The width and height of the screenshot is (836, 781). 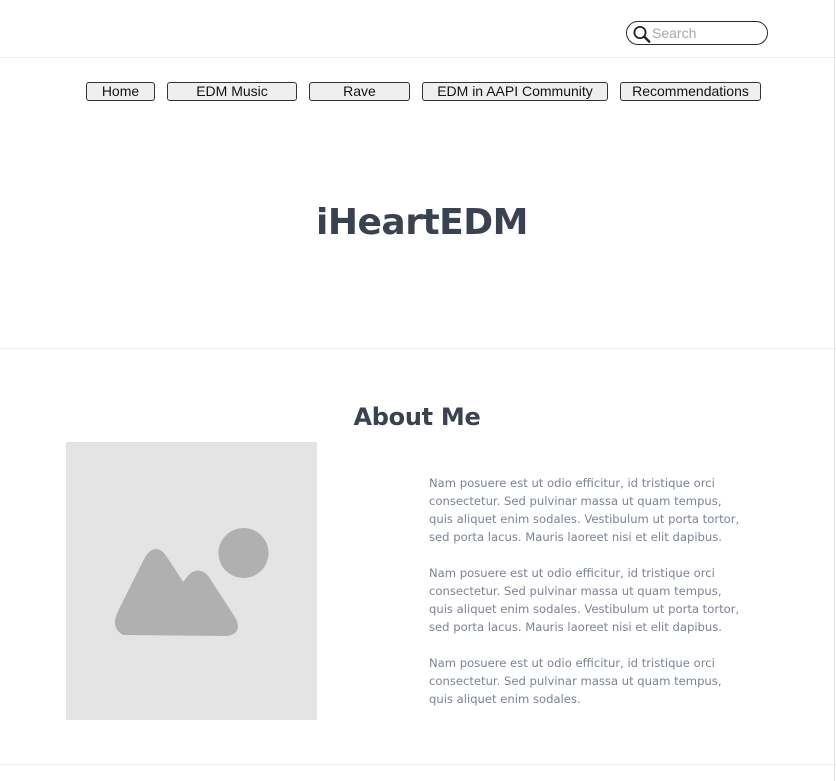 What do you see at coordinates (690, 91) in the screenshot?
I see `nav-recommendations-button: Recommendations` at bounding box center [690, 91].